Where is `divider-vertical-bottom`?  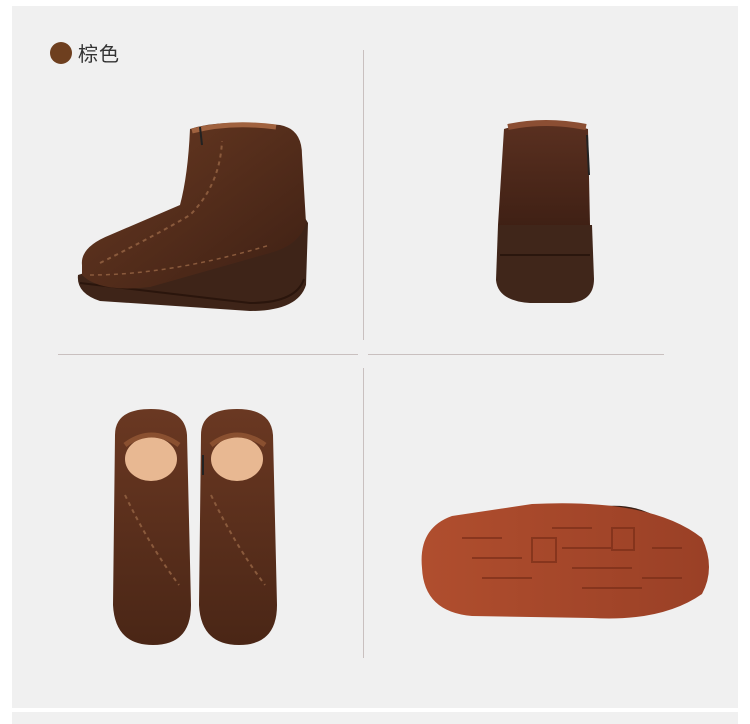 divider-vertical-bottom is located at coordinates (363, 513).